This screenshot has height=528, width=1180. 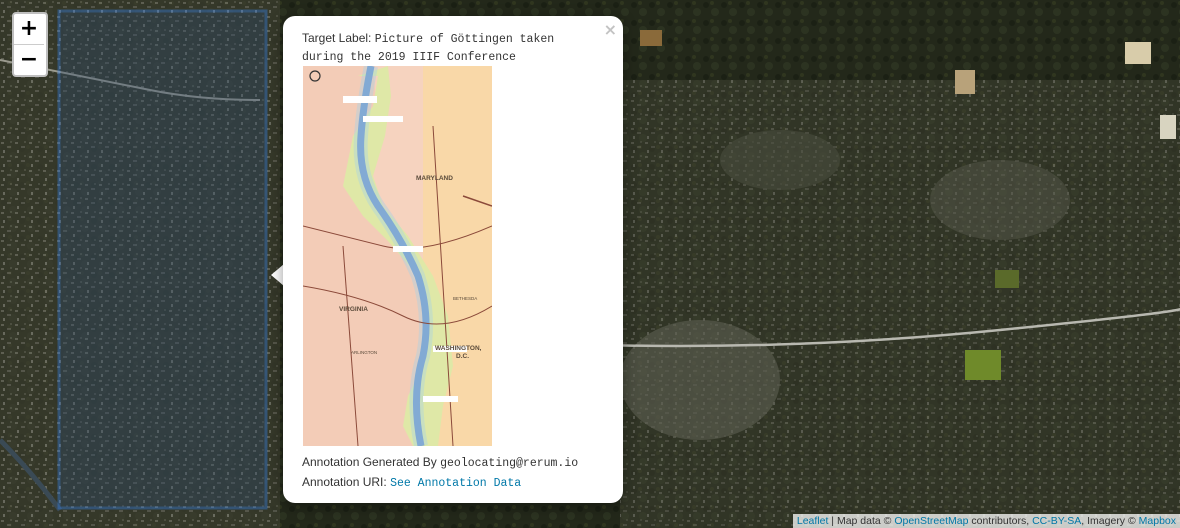 What do you see at coordinates (434, 178) in the screenshot?
I see `map-label-maryland: MARYLAND` at bounding box center [434, 178].